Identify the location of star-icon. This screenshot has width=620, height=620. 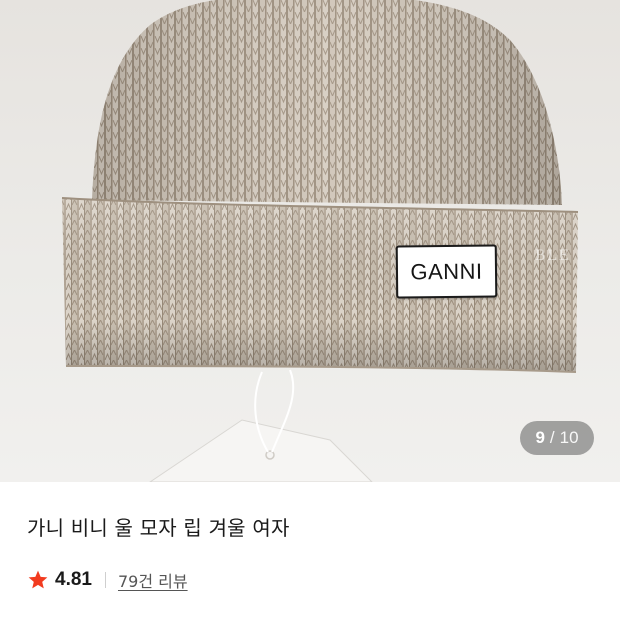
(38, 579).